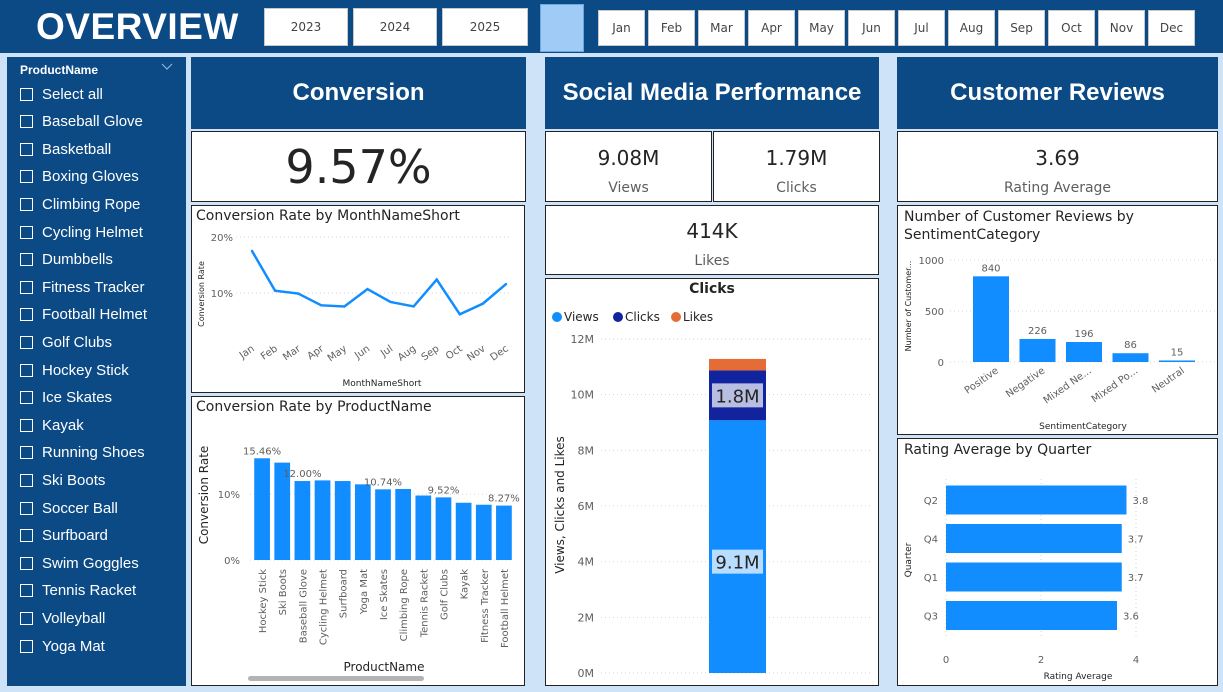 This screenshot has width=1223, height=692. I want to click on slicer-item: Ski Boots, so click(62, 480).